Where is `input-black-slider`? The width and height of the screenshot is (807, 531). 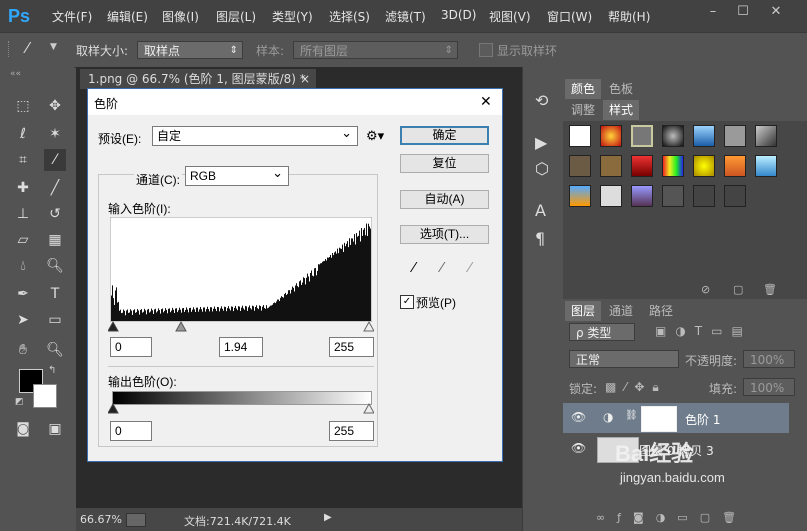
input-black-slider is located at coordinates (113, 326).